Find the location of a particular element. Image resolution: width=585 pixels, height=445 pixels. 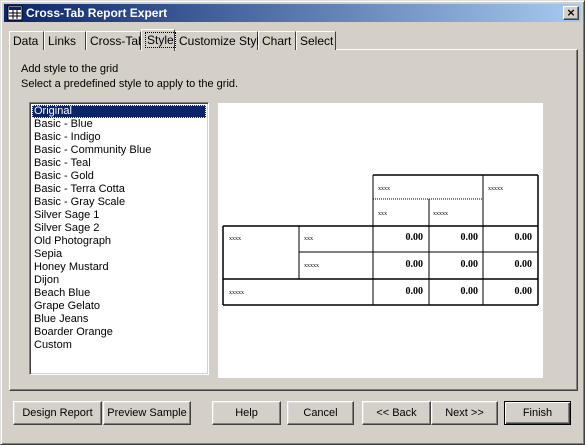

style-list-item: Blue Jeans is located at coordinates (119, 319).